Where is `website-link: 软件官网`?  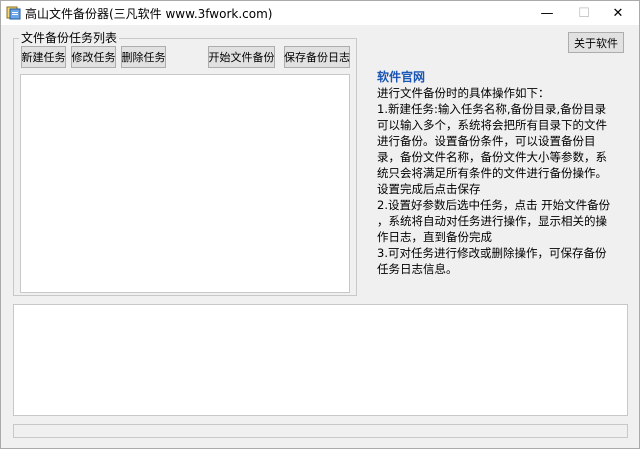
website-link: 软件官网 is located at coordinates (495, 77).